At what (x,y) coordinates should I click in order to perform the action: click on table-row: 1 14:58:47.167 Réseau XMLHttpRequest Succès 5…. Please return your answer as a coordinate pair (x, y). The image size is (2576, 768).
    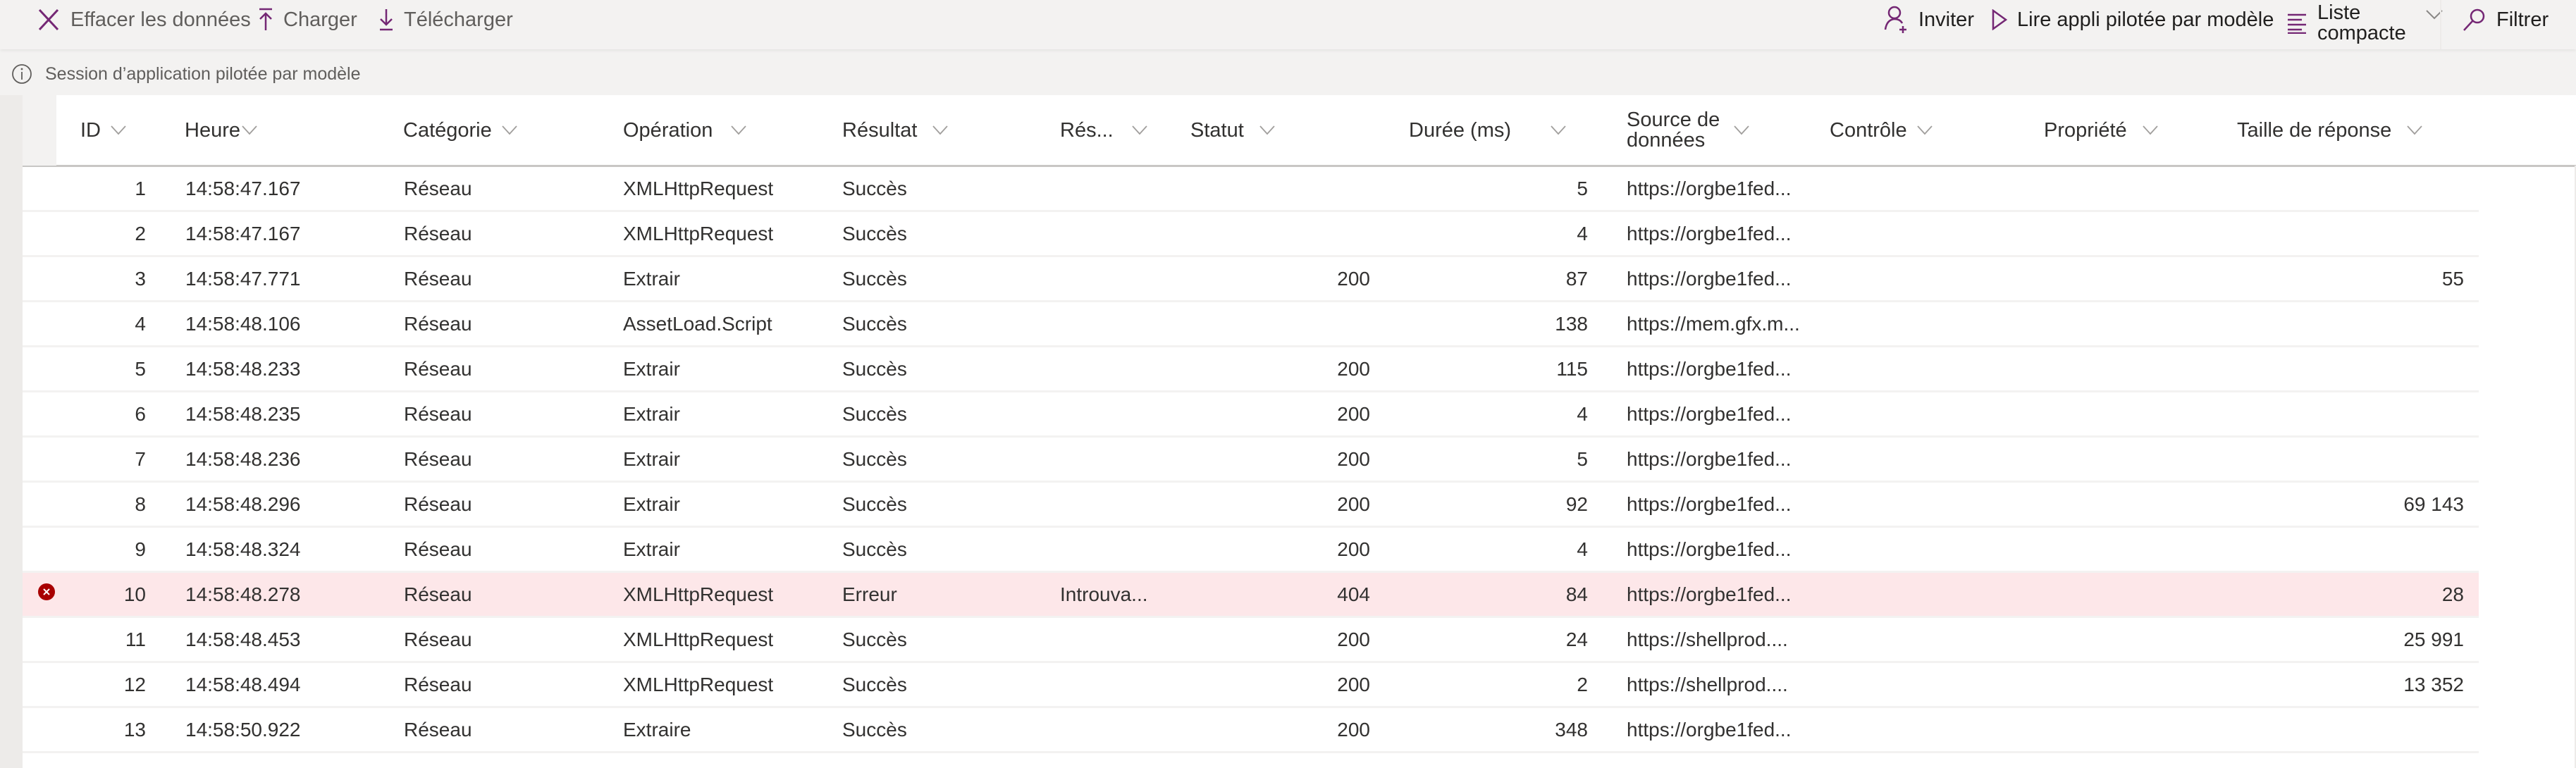
    Looking at the image, I should click on (1251, 189).